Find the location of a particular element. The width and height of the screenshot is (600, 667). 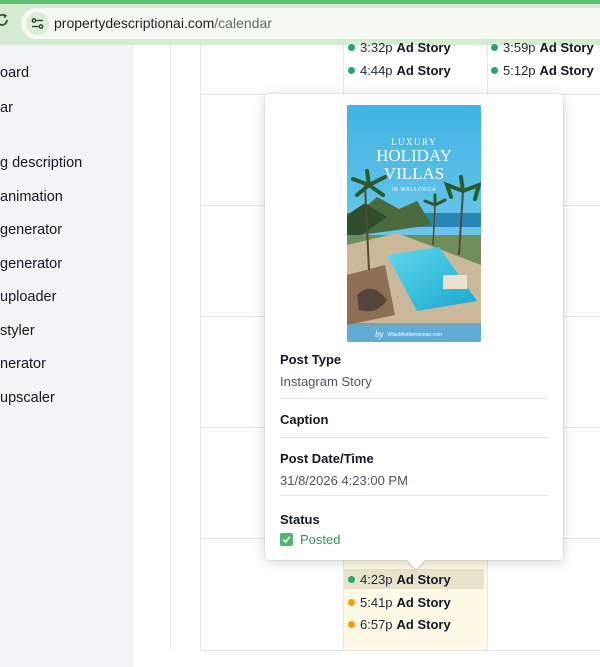

image-text-villas: VILLAS is located at coordinates (414, 173).